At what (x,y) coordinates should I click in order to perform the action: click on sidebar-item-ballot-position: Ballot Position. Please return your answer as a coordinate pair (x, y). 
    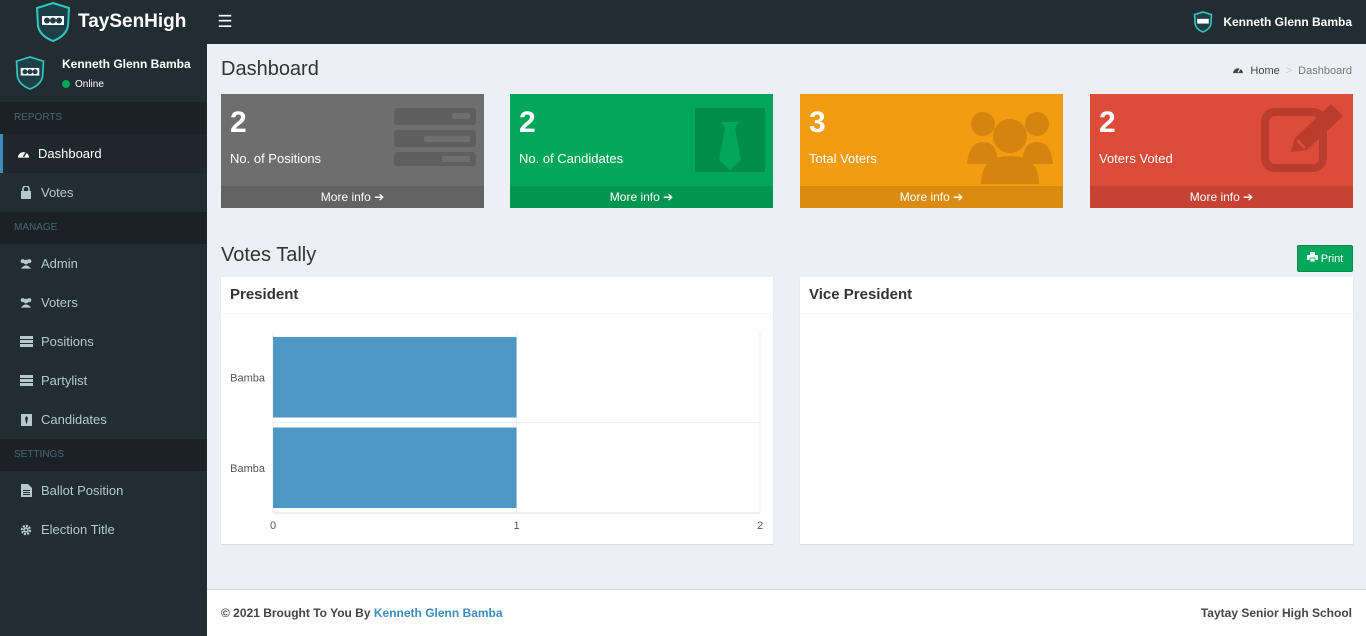
    Looking at the image, I should click on (103, 490).